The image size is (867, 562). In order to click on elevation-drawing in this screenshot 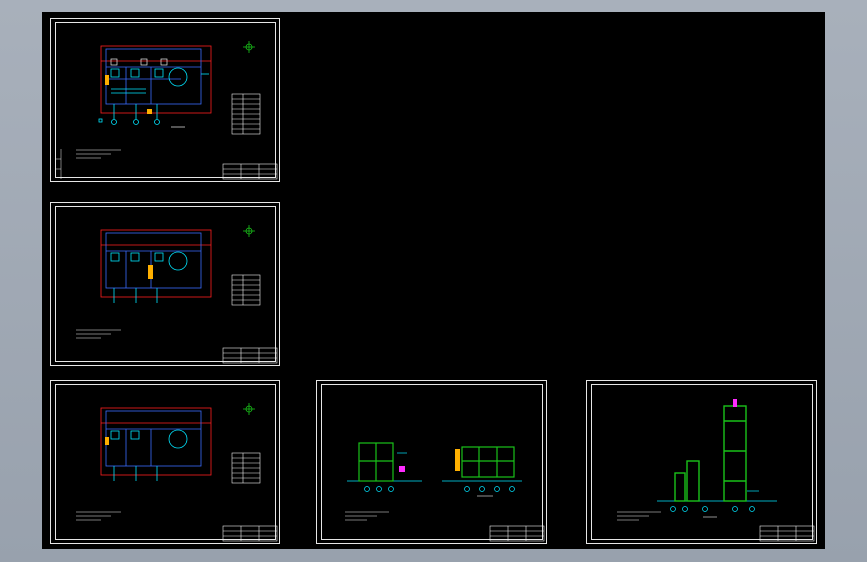, I will do `click(445, 492)`.